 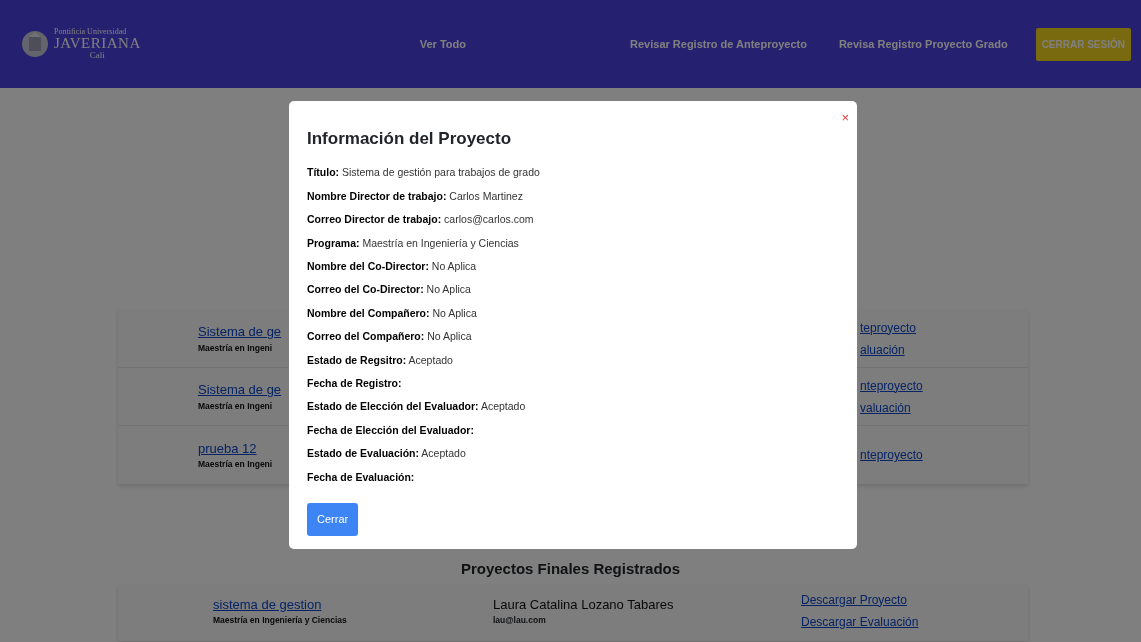 What do you see at coordinates (891, 407) in the screenshot?
I see `download-link: valuación` at bounding box center [891, 407].